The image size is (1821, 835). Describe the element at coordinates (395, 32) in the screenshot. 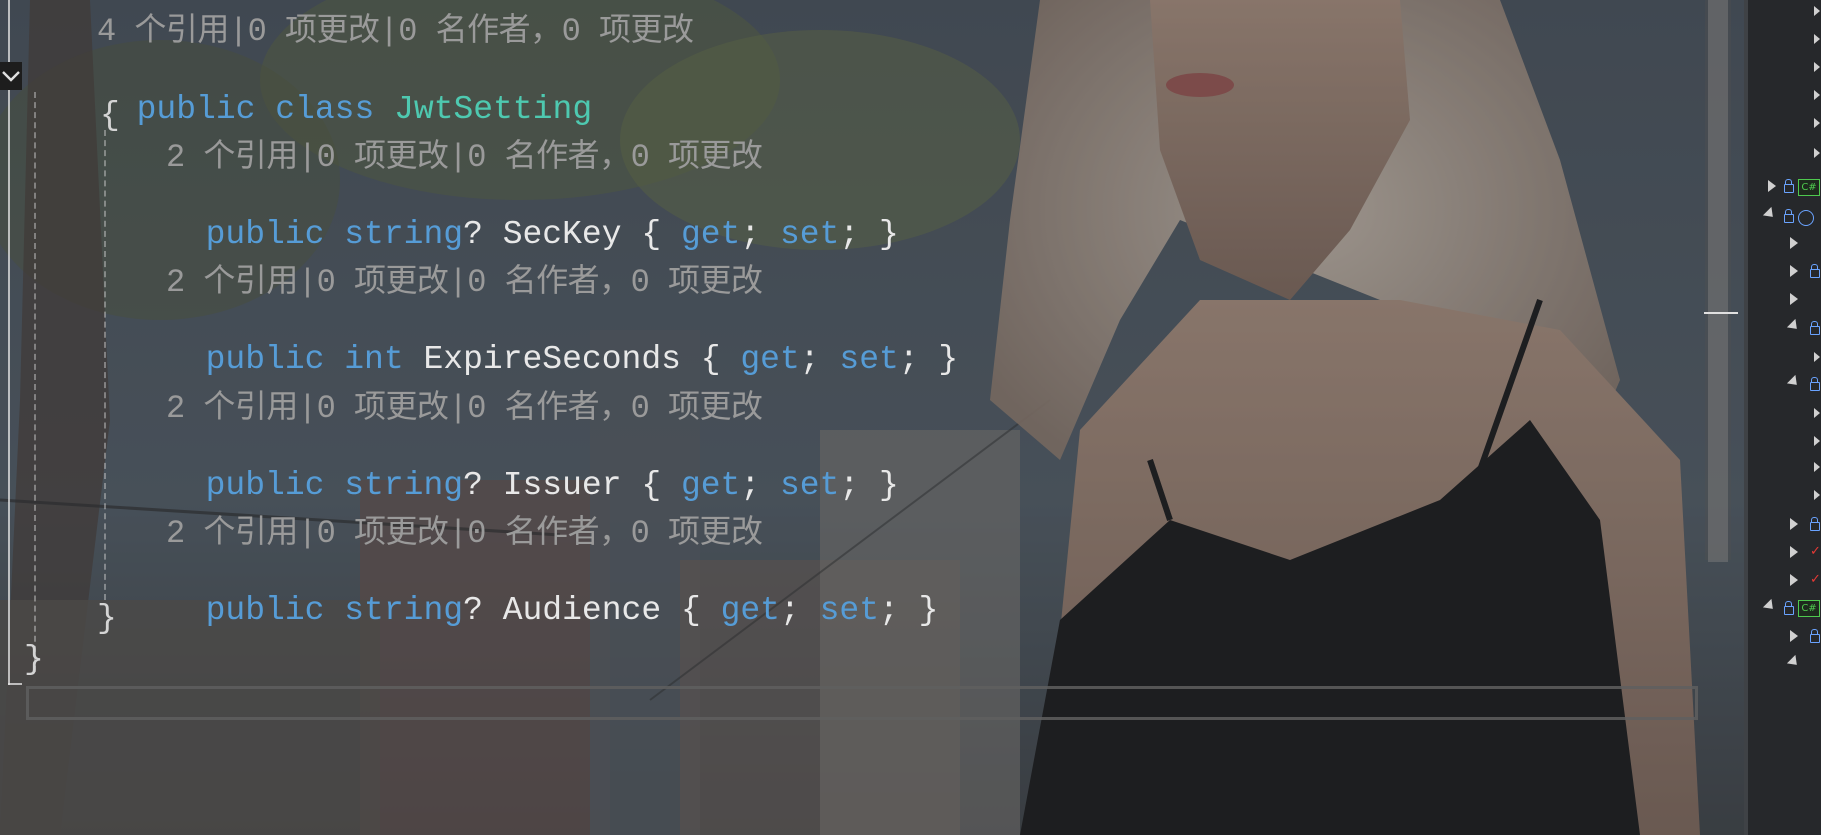

I see `codelens-class: 4 个引用|0 项更改|0 名作者，0 项更改` at that location.